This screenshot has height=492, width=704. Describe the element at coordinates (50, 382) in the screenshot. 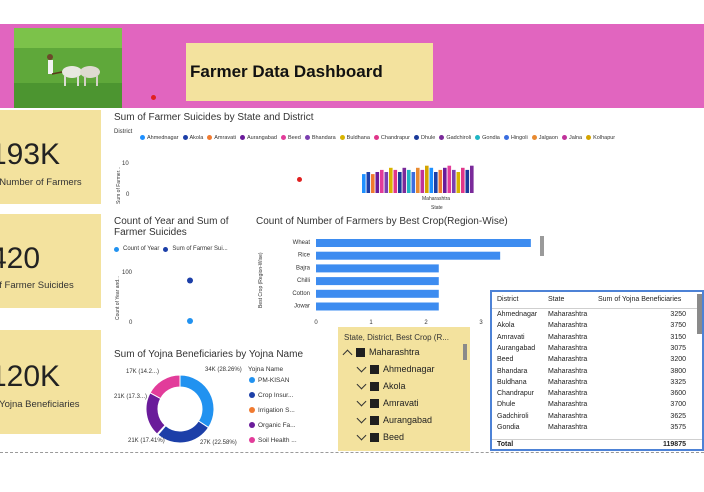

I see `kpi-card-beneficiaries: 120K f Yojna Beneficiaries` at that location.